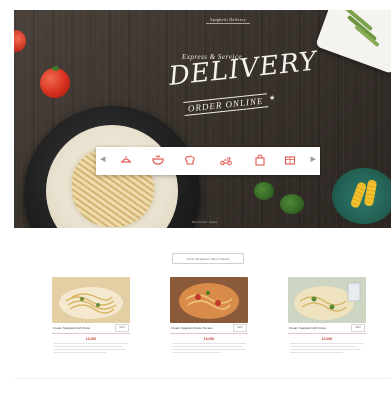 This screenshot has height=397, width=391. I want to click on dish-price: 12,000, so click(91, 339).